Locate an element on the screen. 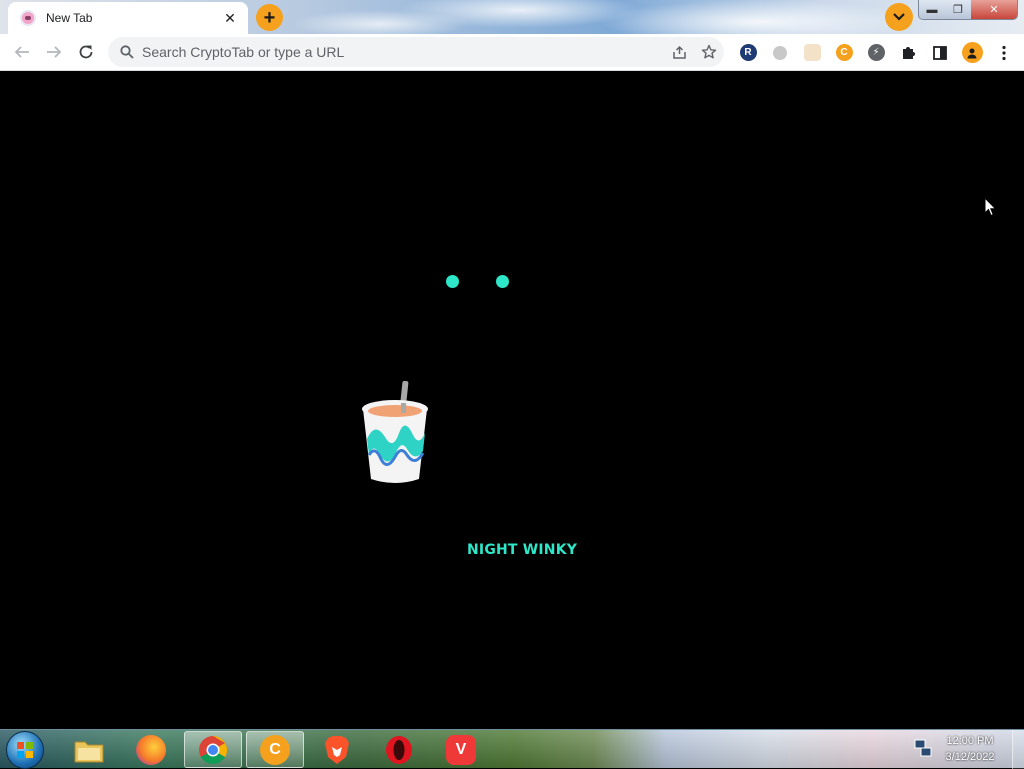  start-button is located at coordinates (25, 750).